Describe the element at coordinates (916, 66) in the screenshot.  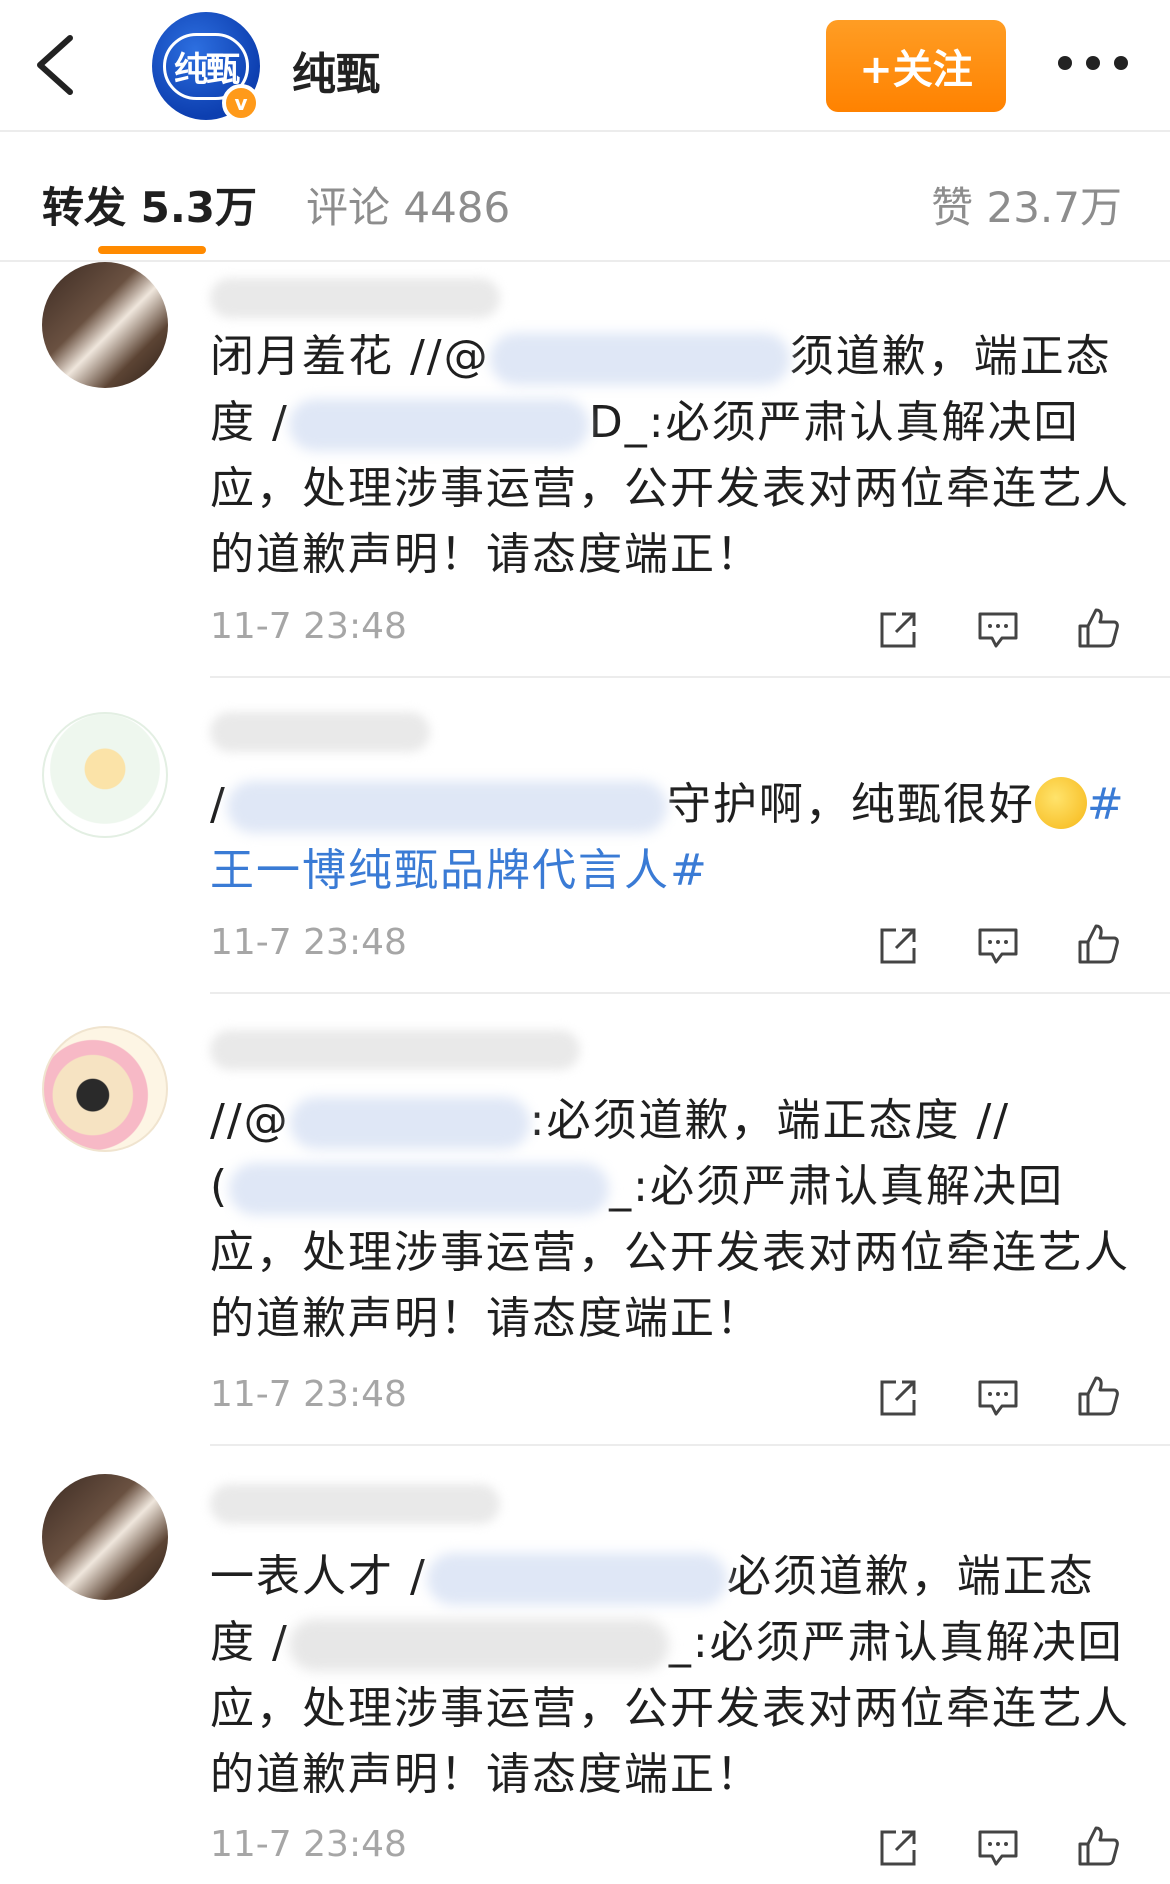
I see `follow-button: +关注` at that location.